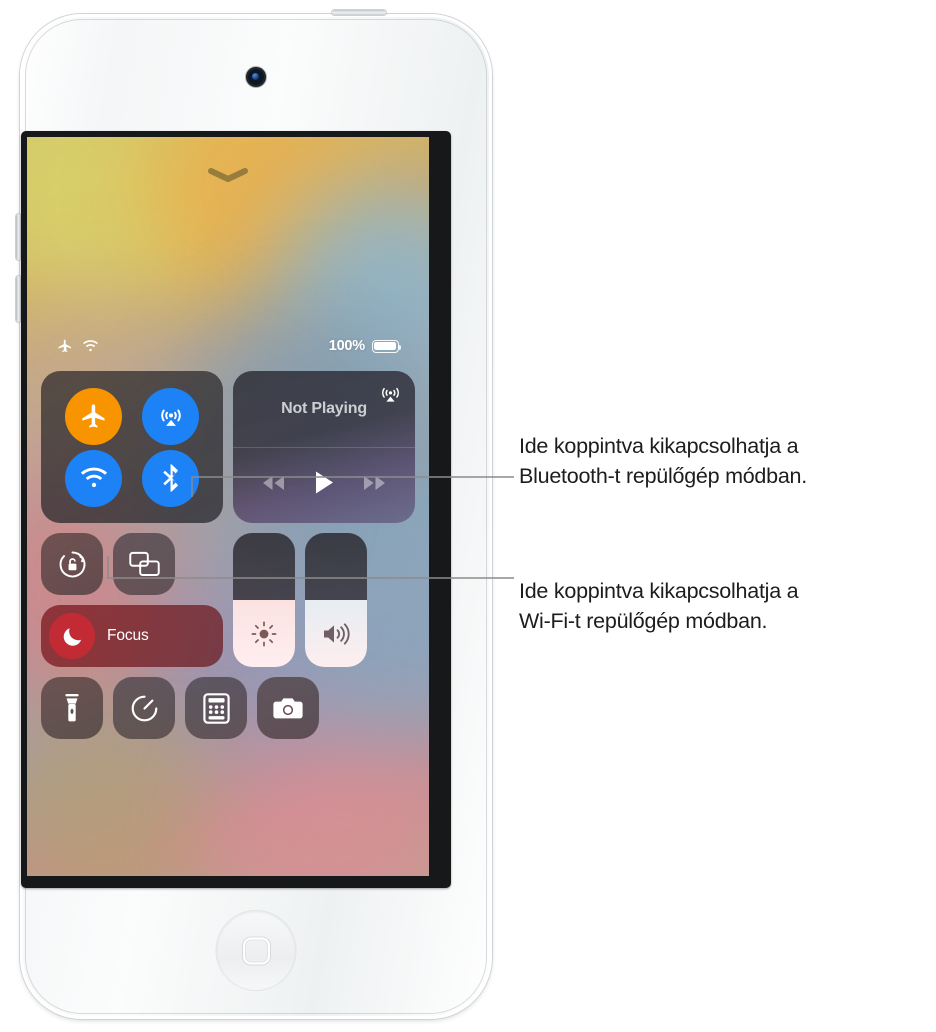 The image size is (936, 1032). I want to click on airplane-mode-button, so click(93, 416).